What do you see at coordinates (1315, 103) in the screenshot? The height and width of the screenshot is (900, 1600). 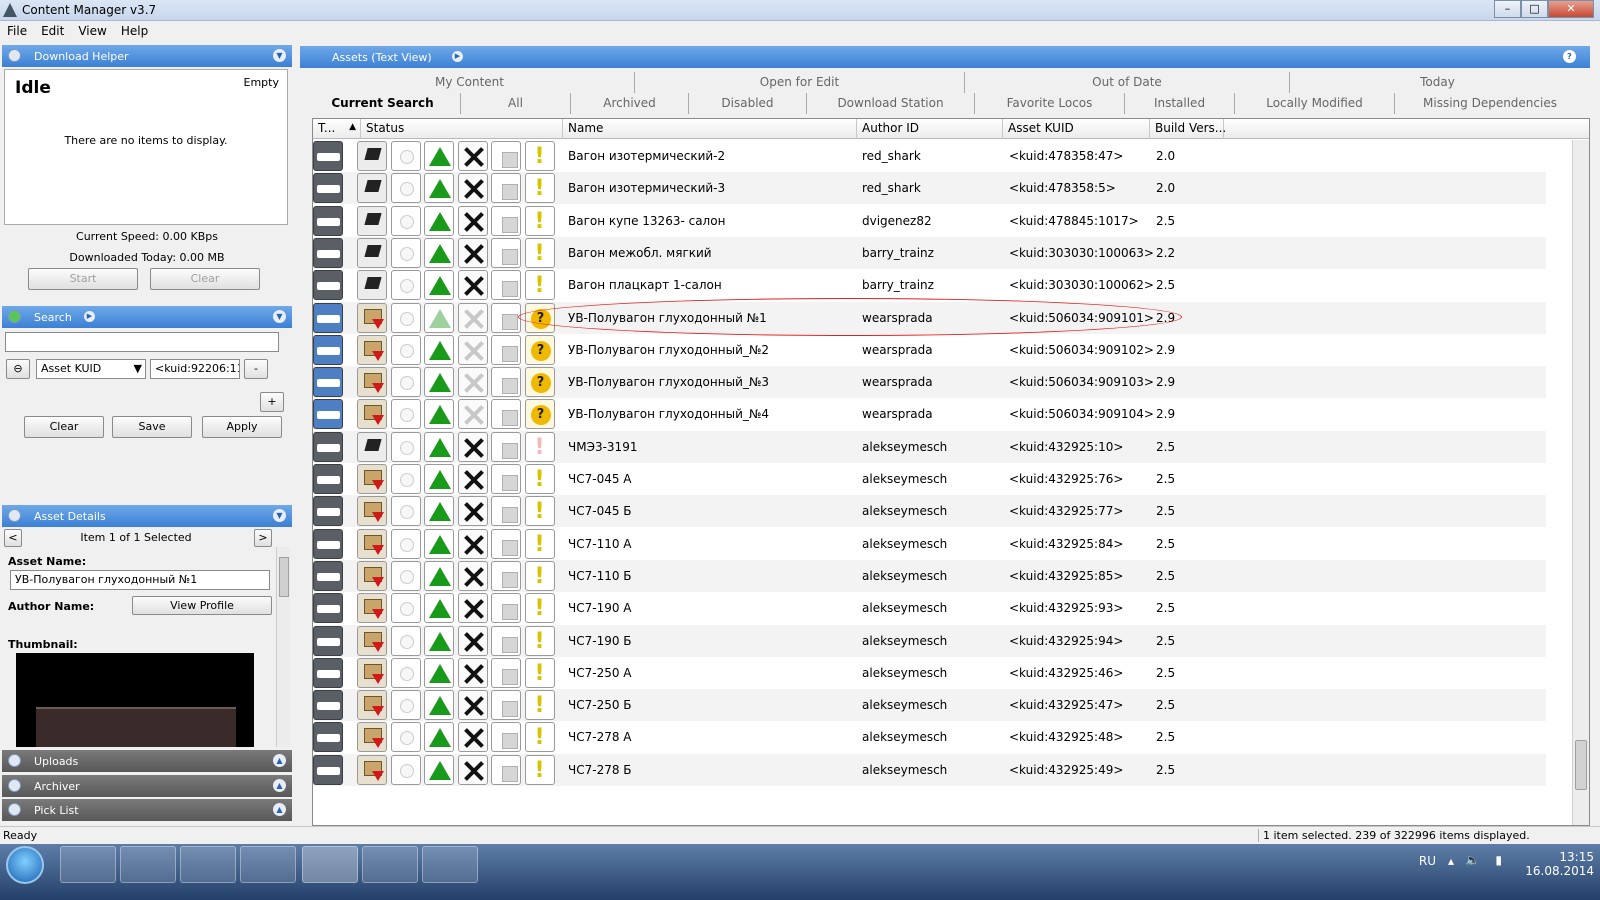 I see `tab-locally-modified: Locally Modified` at bounding box center [1315, 103].